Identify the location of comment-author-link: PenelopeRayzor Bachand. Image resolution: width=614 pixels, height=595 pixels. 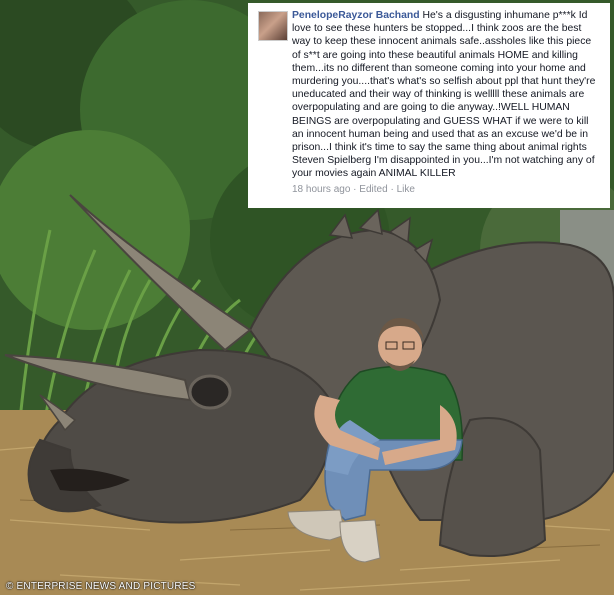
(356, 15).